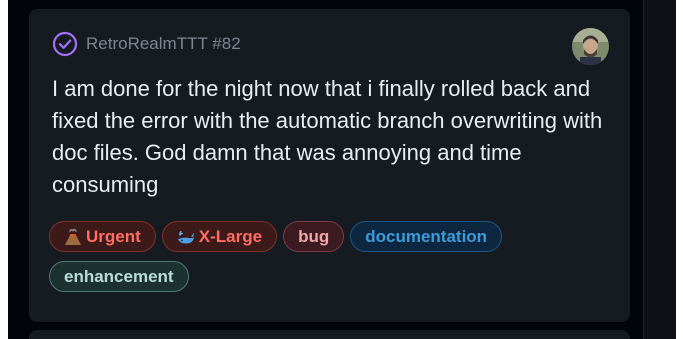 This screenshot has width=683, height=339. I want to click on label-text: documentation, so click(426, 236).